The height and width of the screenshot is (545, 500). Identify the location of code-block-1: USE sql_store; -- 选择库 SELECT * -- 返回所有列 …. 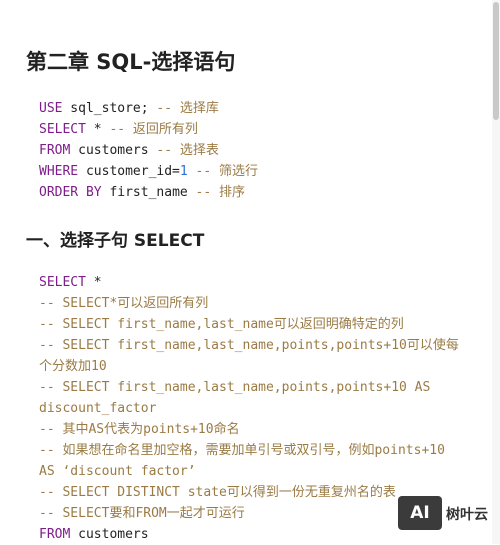
(148, 150).